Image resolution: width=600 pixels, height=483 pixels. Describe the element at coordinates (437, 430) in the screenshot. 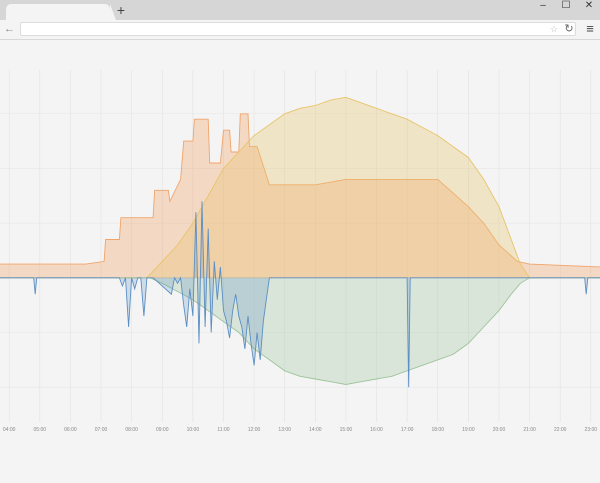

I see `x-tick-label: 18:00` at that location.